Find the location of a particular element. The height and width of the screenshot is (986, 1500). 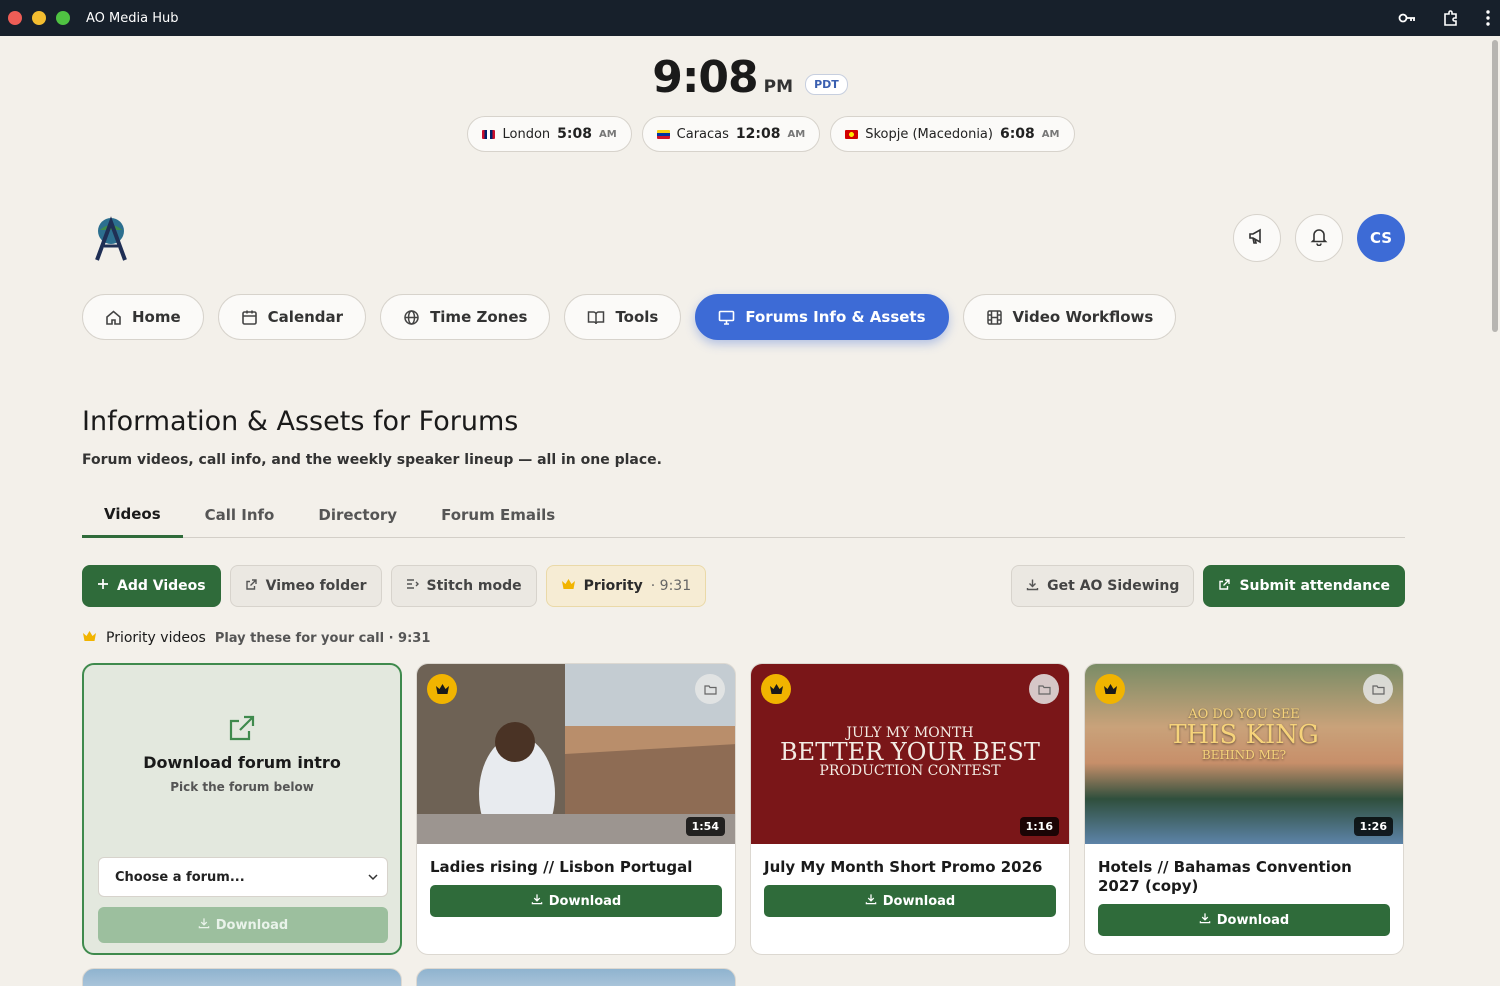

nav-label: Home is located at coordinates (156, 317).